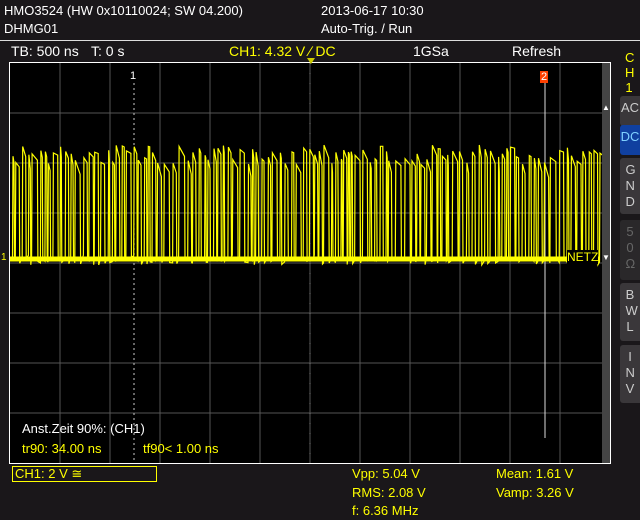 This screenshot has width=640, height=520. I want to click on vpp-result: Vpp: 5.04 V, so click(386, 473).